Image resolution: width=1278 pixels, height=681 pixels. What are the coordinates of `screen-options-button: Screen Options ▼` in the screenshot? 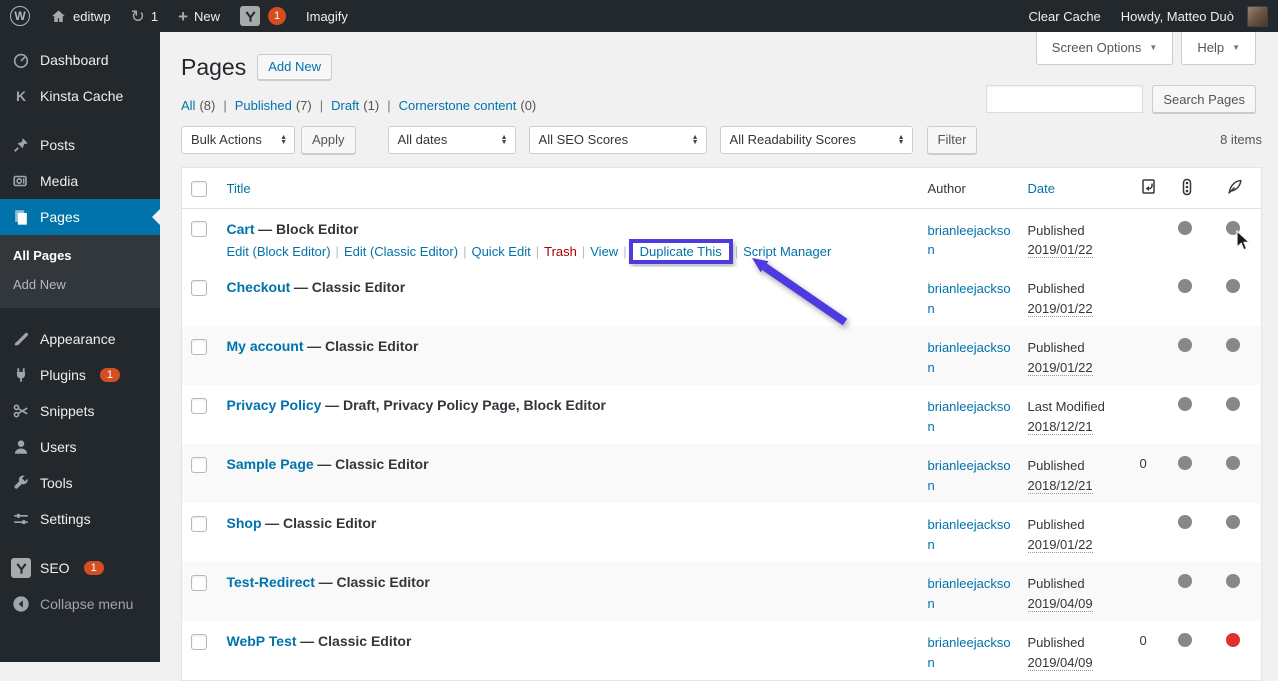 It's located at (1104, 48).